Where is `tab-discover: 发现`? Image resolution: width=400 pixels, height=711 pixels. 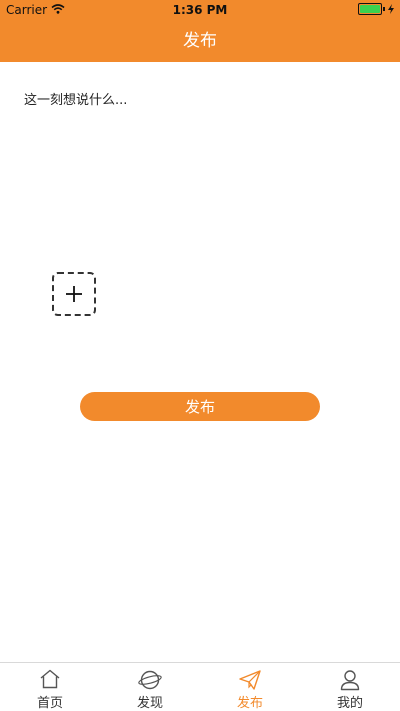 tab-discover: 发现 is located at coordinates (150, 687).